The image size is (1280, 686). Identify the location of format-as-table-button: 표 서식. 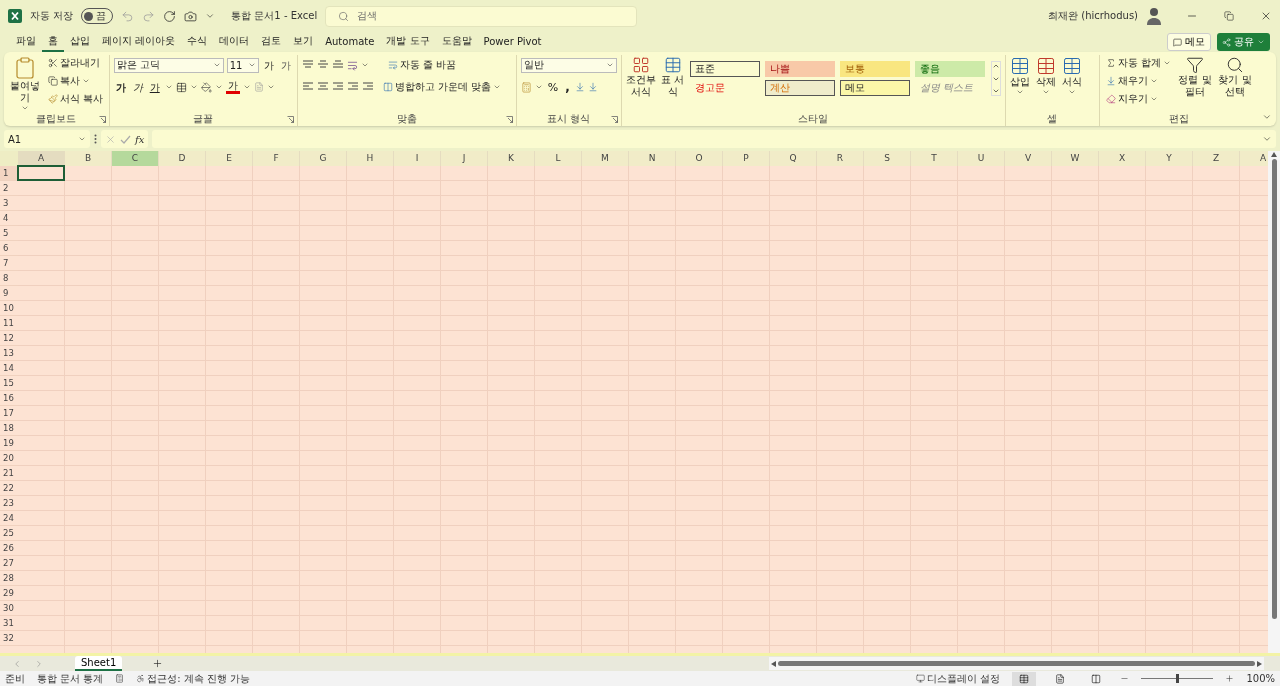
(672, 77).